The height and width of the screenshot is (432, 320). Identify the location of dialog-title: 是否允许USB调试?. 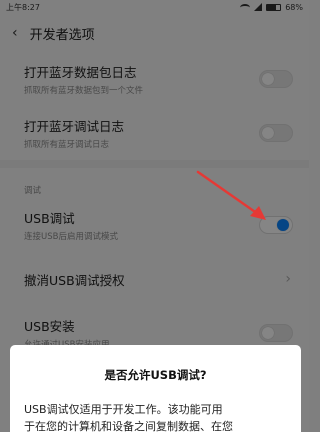
(155, 375).